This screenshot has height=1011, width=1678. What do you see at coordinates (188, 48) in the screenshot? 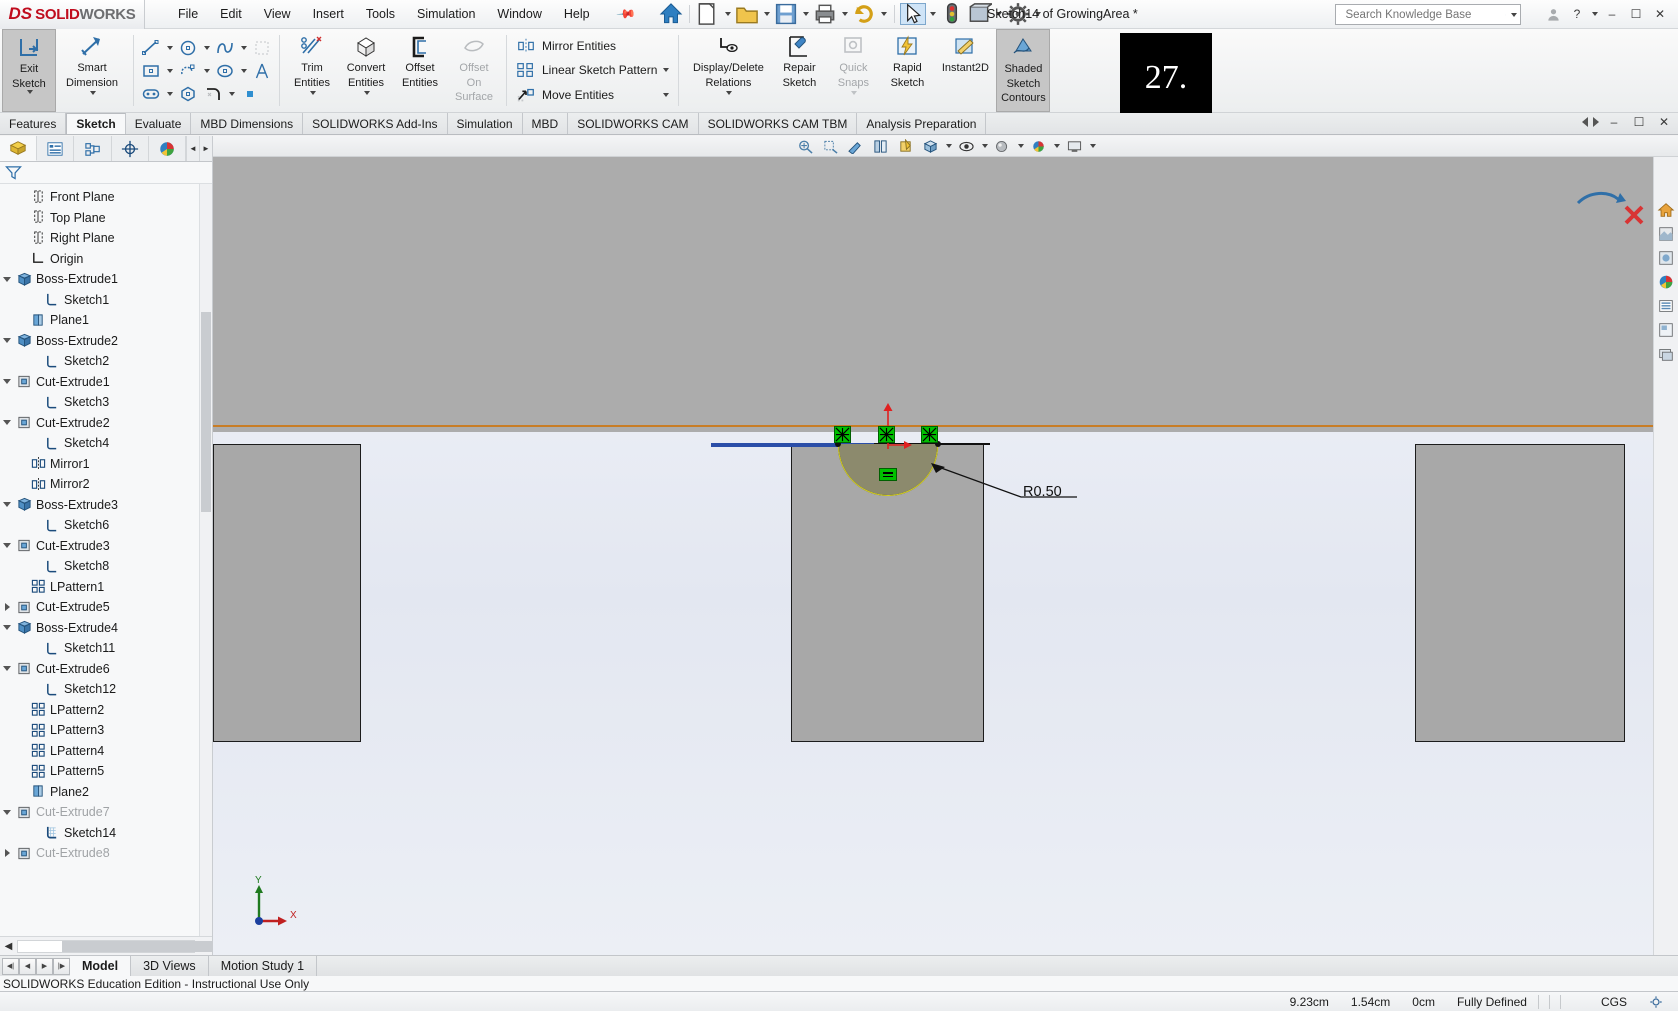
I see `circle-icon` at bounding box center [188, 48].